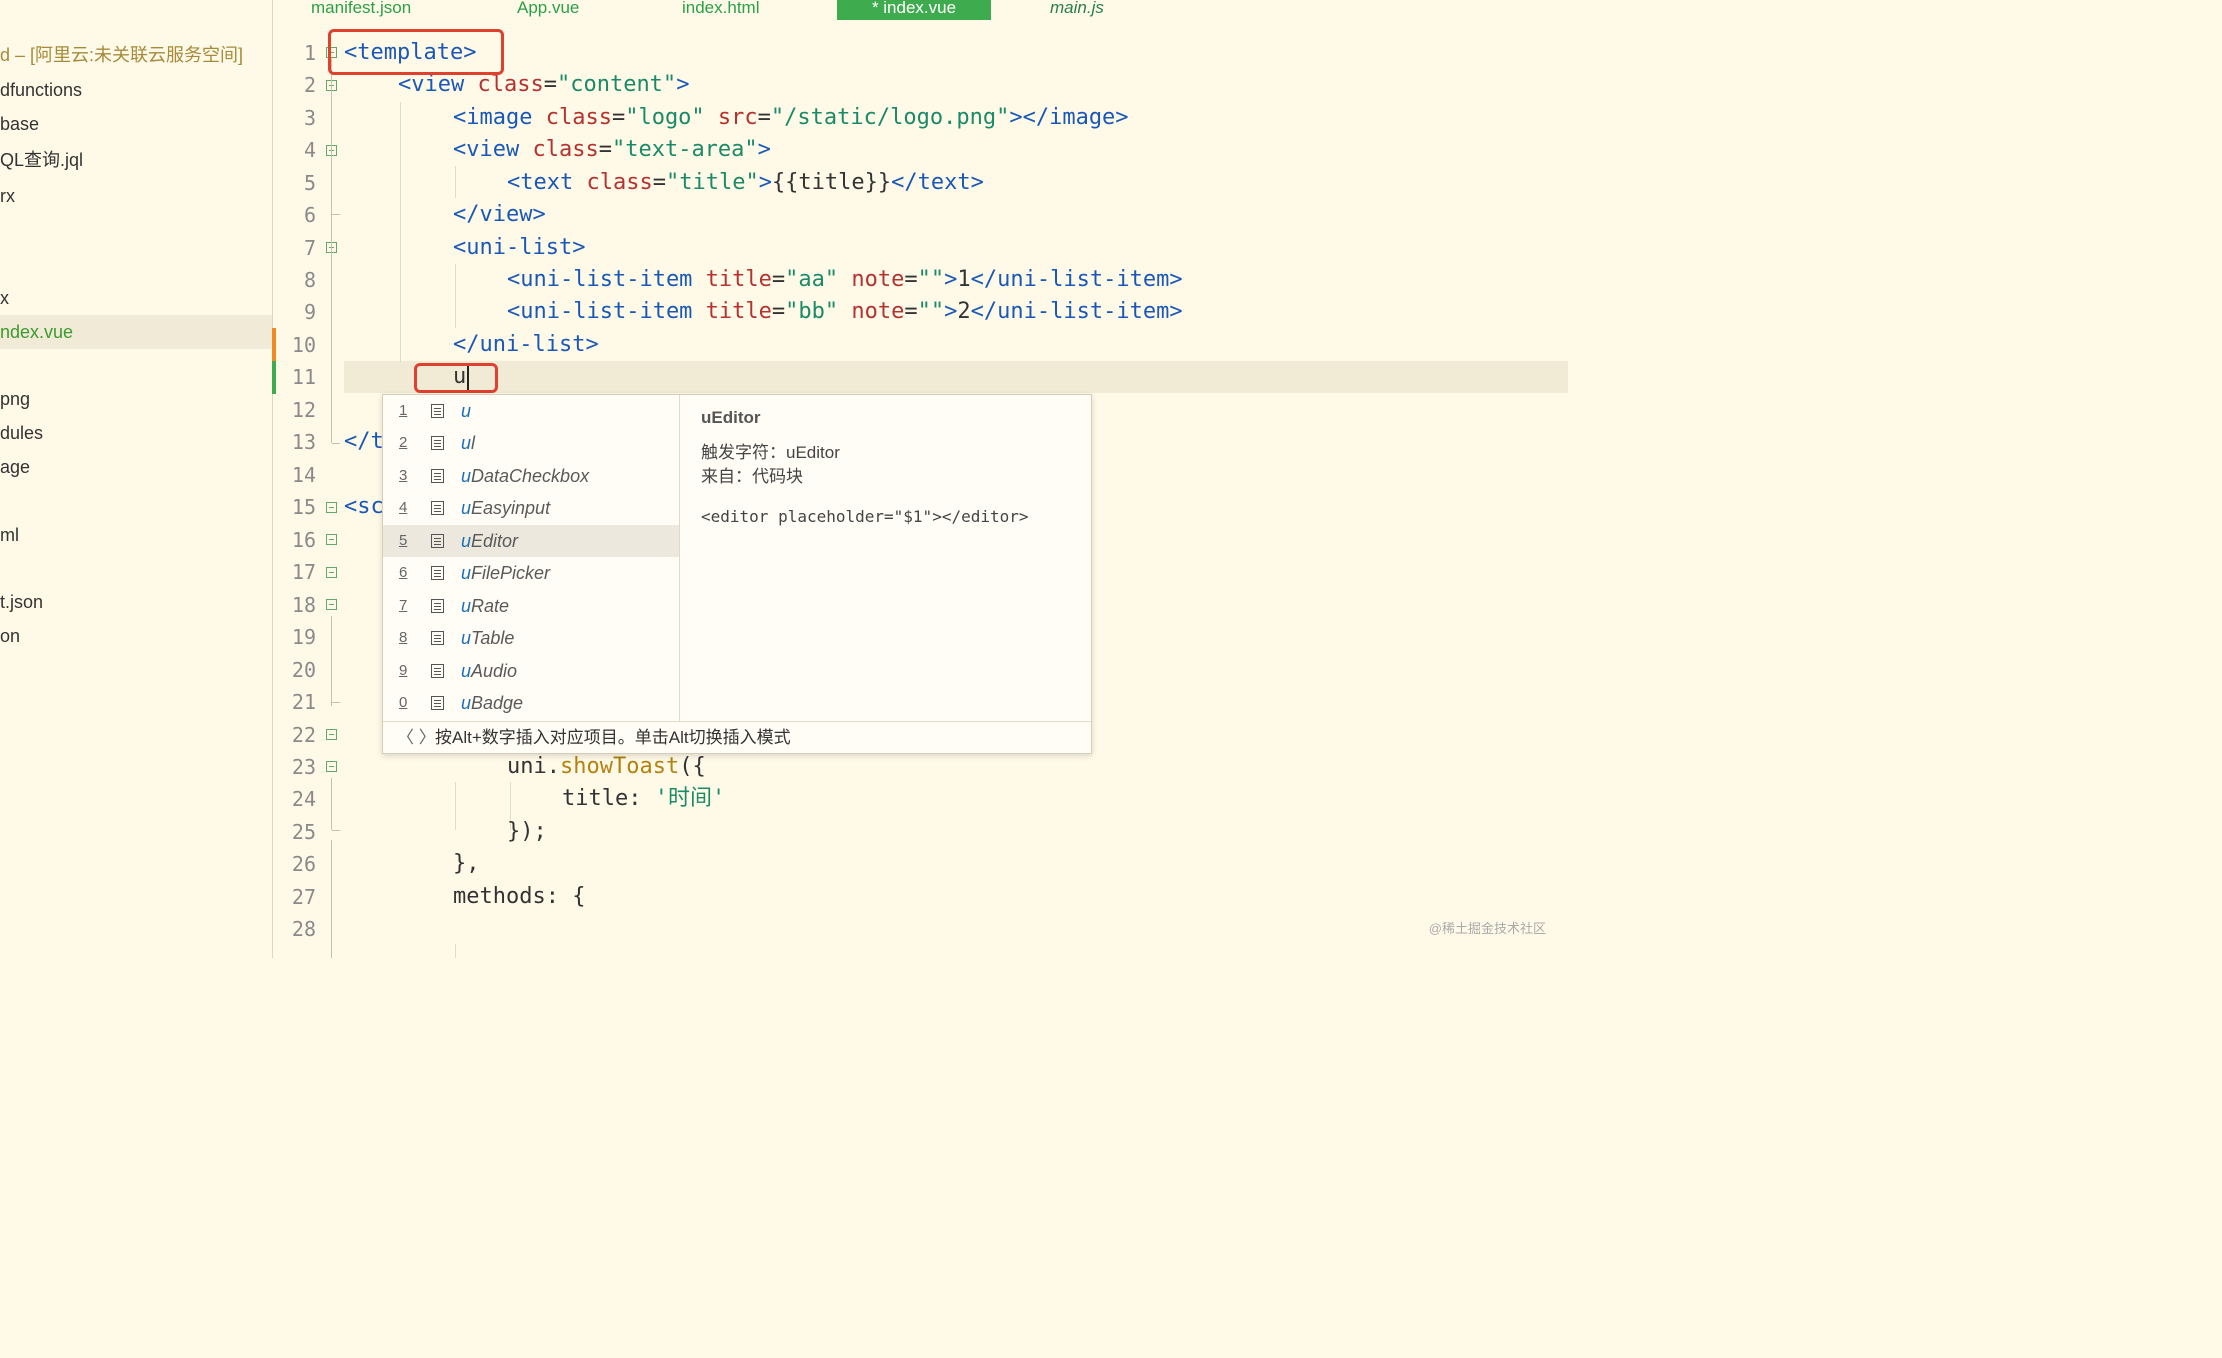 The width and height of the screenshot is (2222, 1358). I want to click on autocomplete-item: 8 uTable, so click(531, 638).